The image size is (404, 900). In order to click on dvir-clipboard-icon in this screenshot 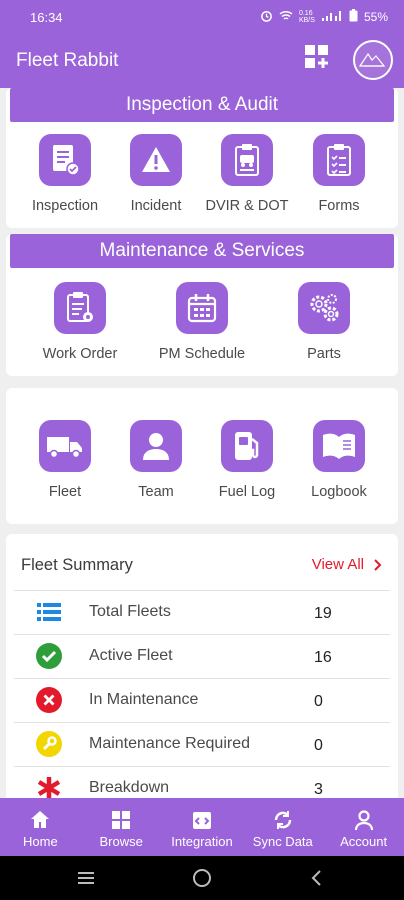, I will do `click(247, 160)`.